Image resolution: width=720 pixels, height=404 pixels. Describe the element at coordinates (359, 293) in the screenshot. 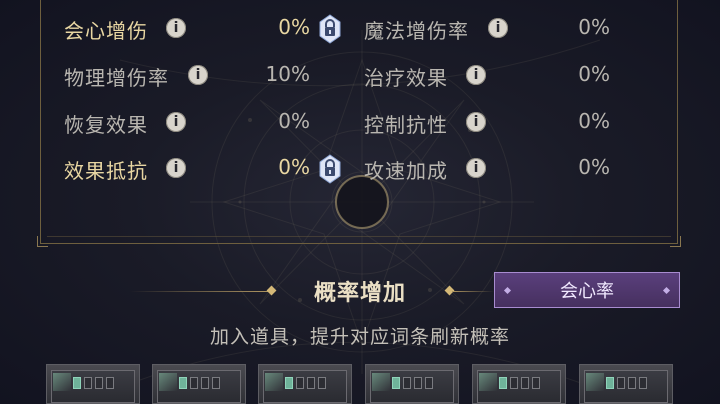

I see `section-title: 概率增加` at that location.